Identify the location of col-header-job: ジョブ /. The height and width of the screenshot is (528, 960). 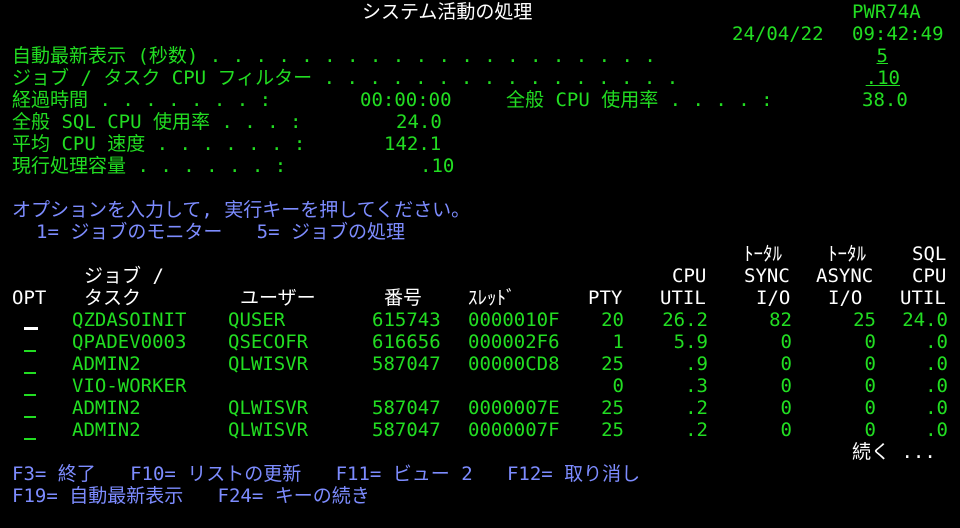
(124, 276).